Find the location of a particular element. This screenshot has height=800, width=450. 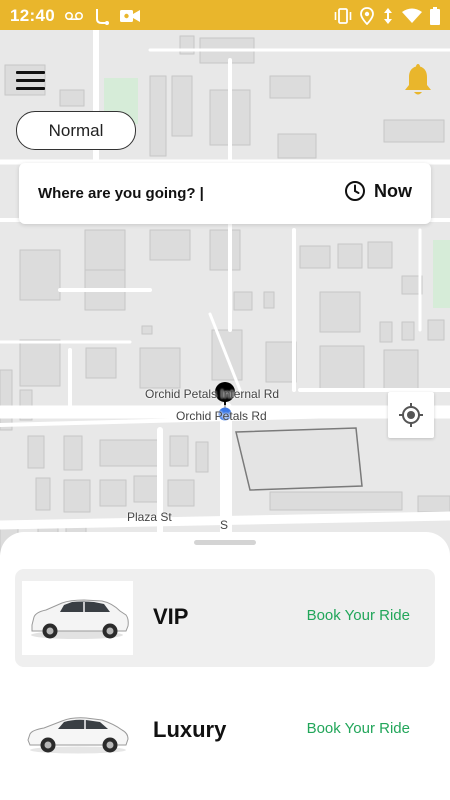

ride-mode-toggle: Normal is located at coordinates (76, 130).